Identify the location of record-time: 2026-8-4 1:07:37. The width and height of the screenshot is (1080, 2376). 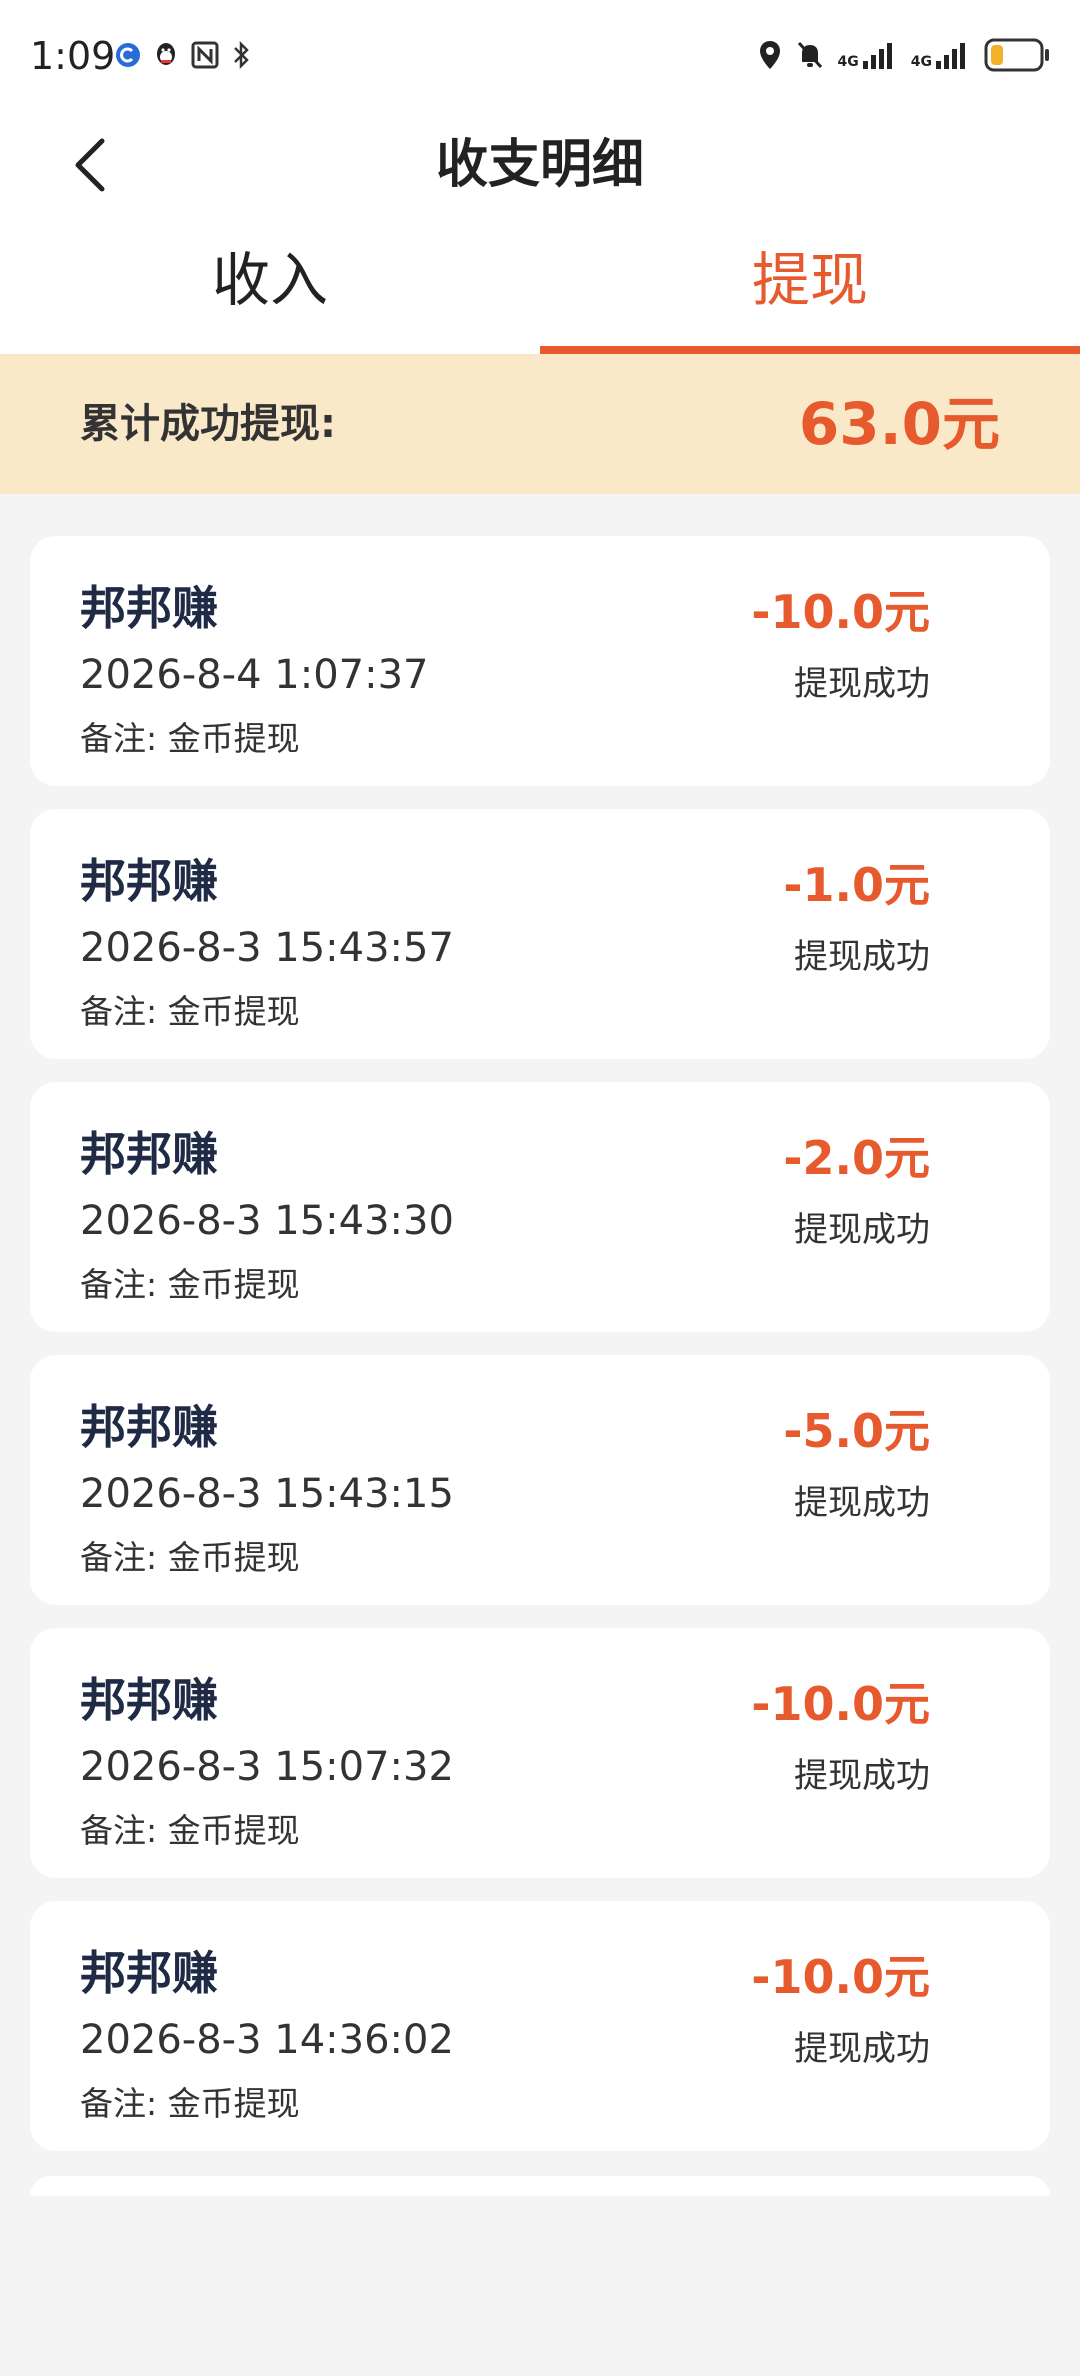
(254, 675).